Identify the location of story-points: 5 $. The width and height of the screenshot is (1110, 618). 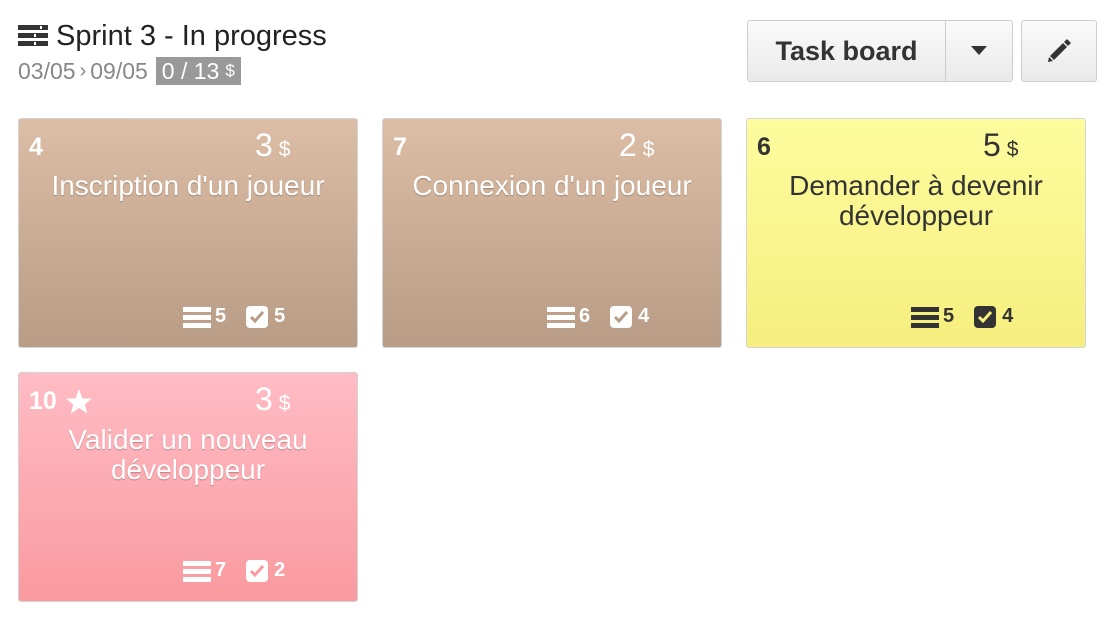
(1000, 145).